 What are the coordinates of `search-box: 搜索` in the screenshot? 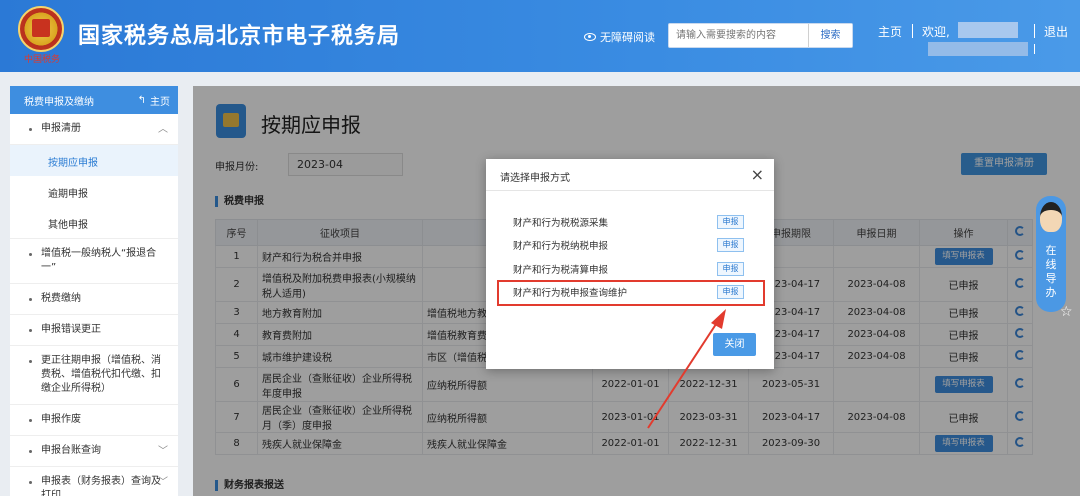 It's located at (760, 35).